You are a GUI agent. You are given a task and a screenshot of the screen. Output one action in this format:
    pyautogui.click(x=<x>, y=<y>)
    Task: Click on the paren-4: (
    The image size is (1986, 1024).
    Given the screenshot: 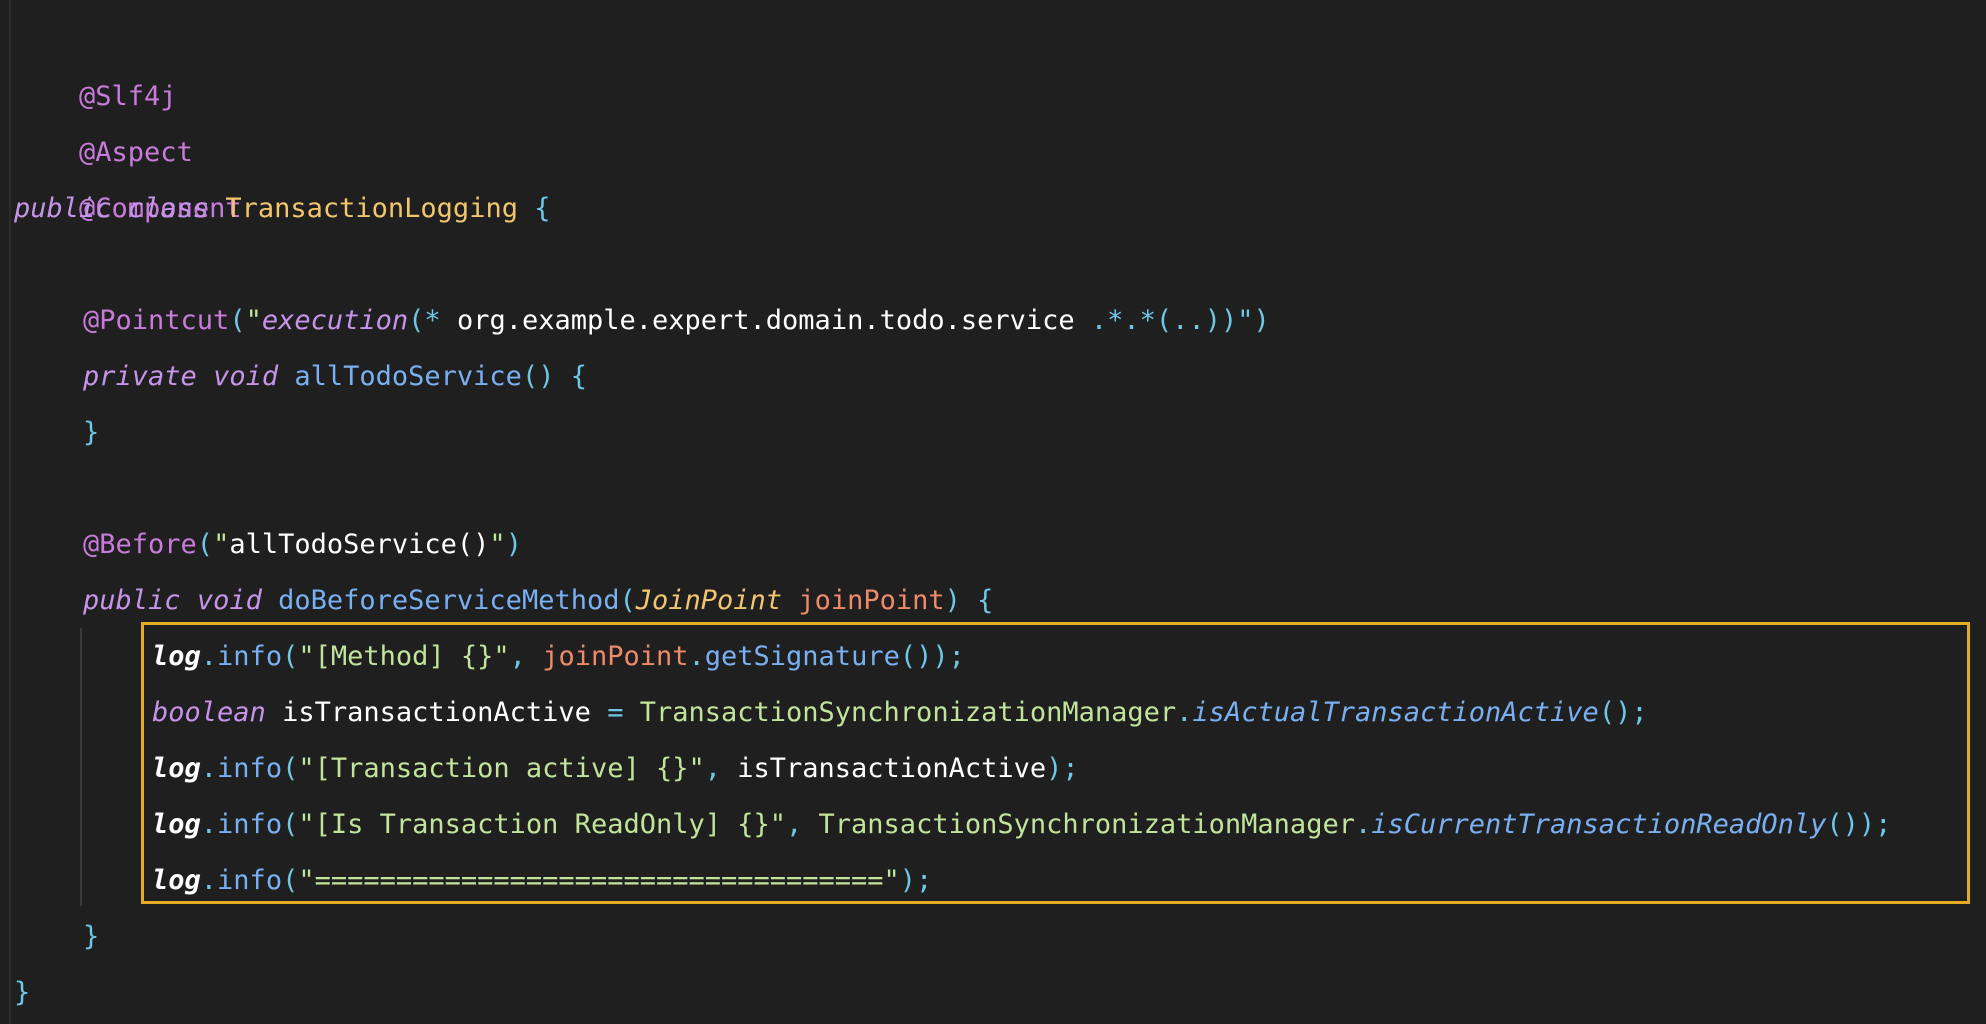 What is the action you would take?
    pyautogui.click(x=290, y=880)
    